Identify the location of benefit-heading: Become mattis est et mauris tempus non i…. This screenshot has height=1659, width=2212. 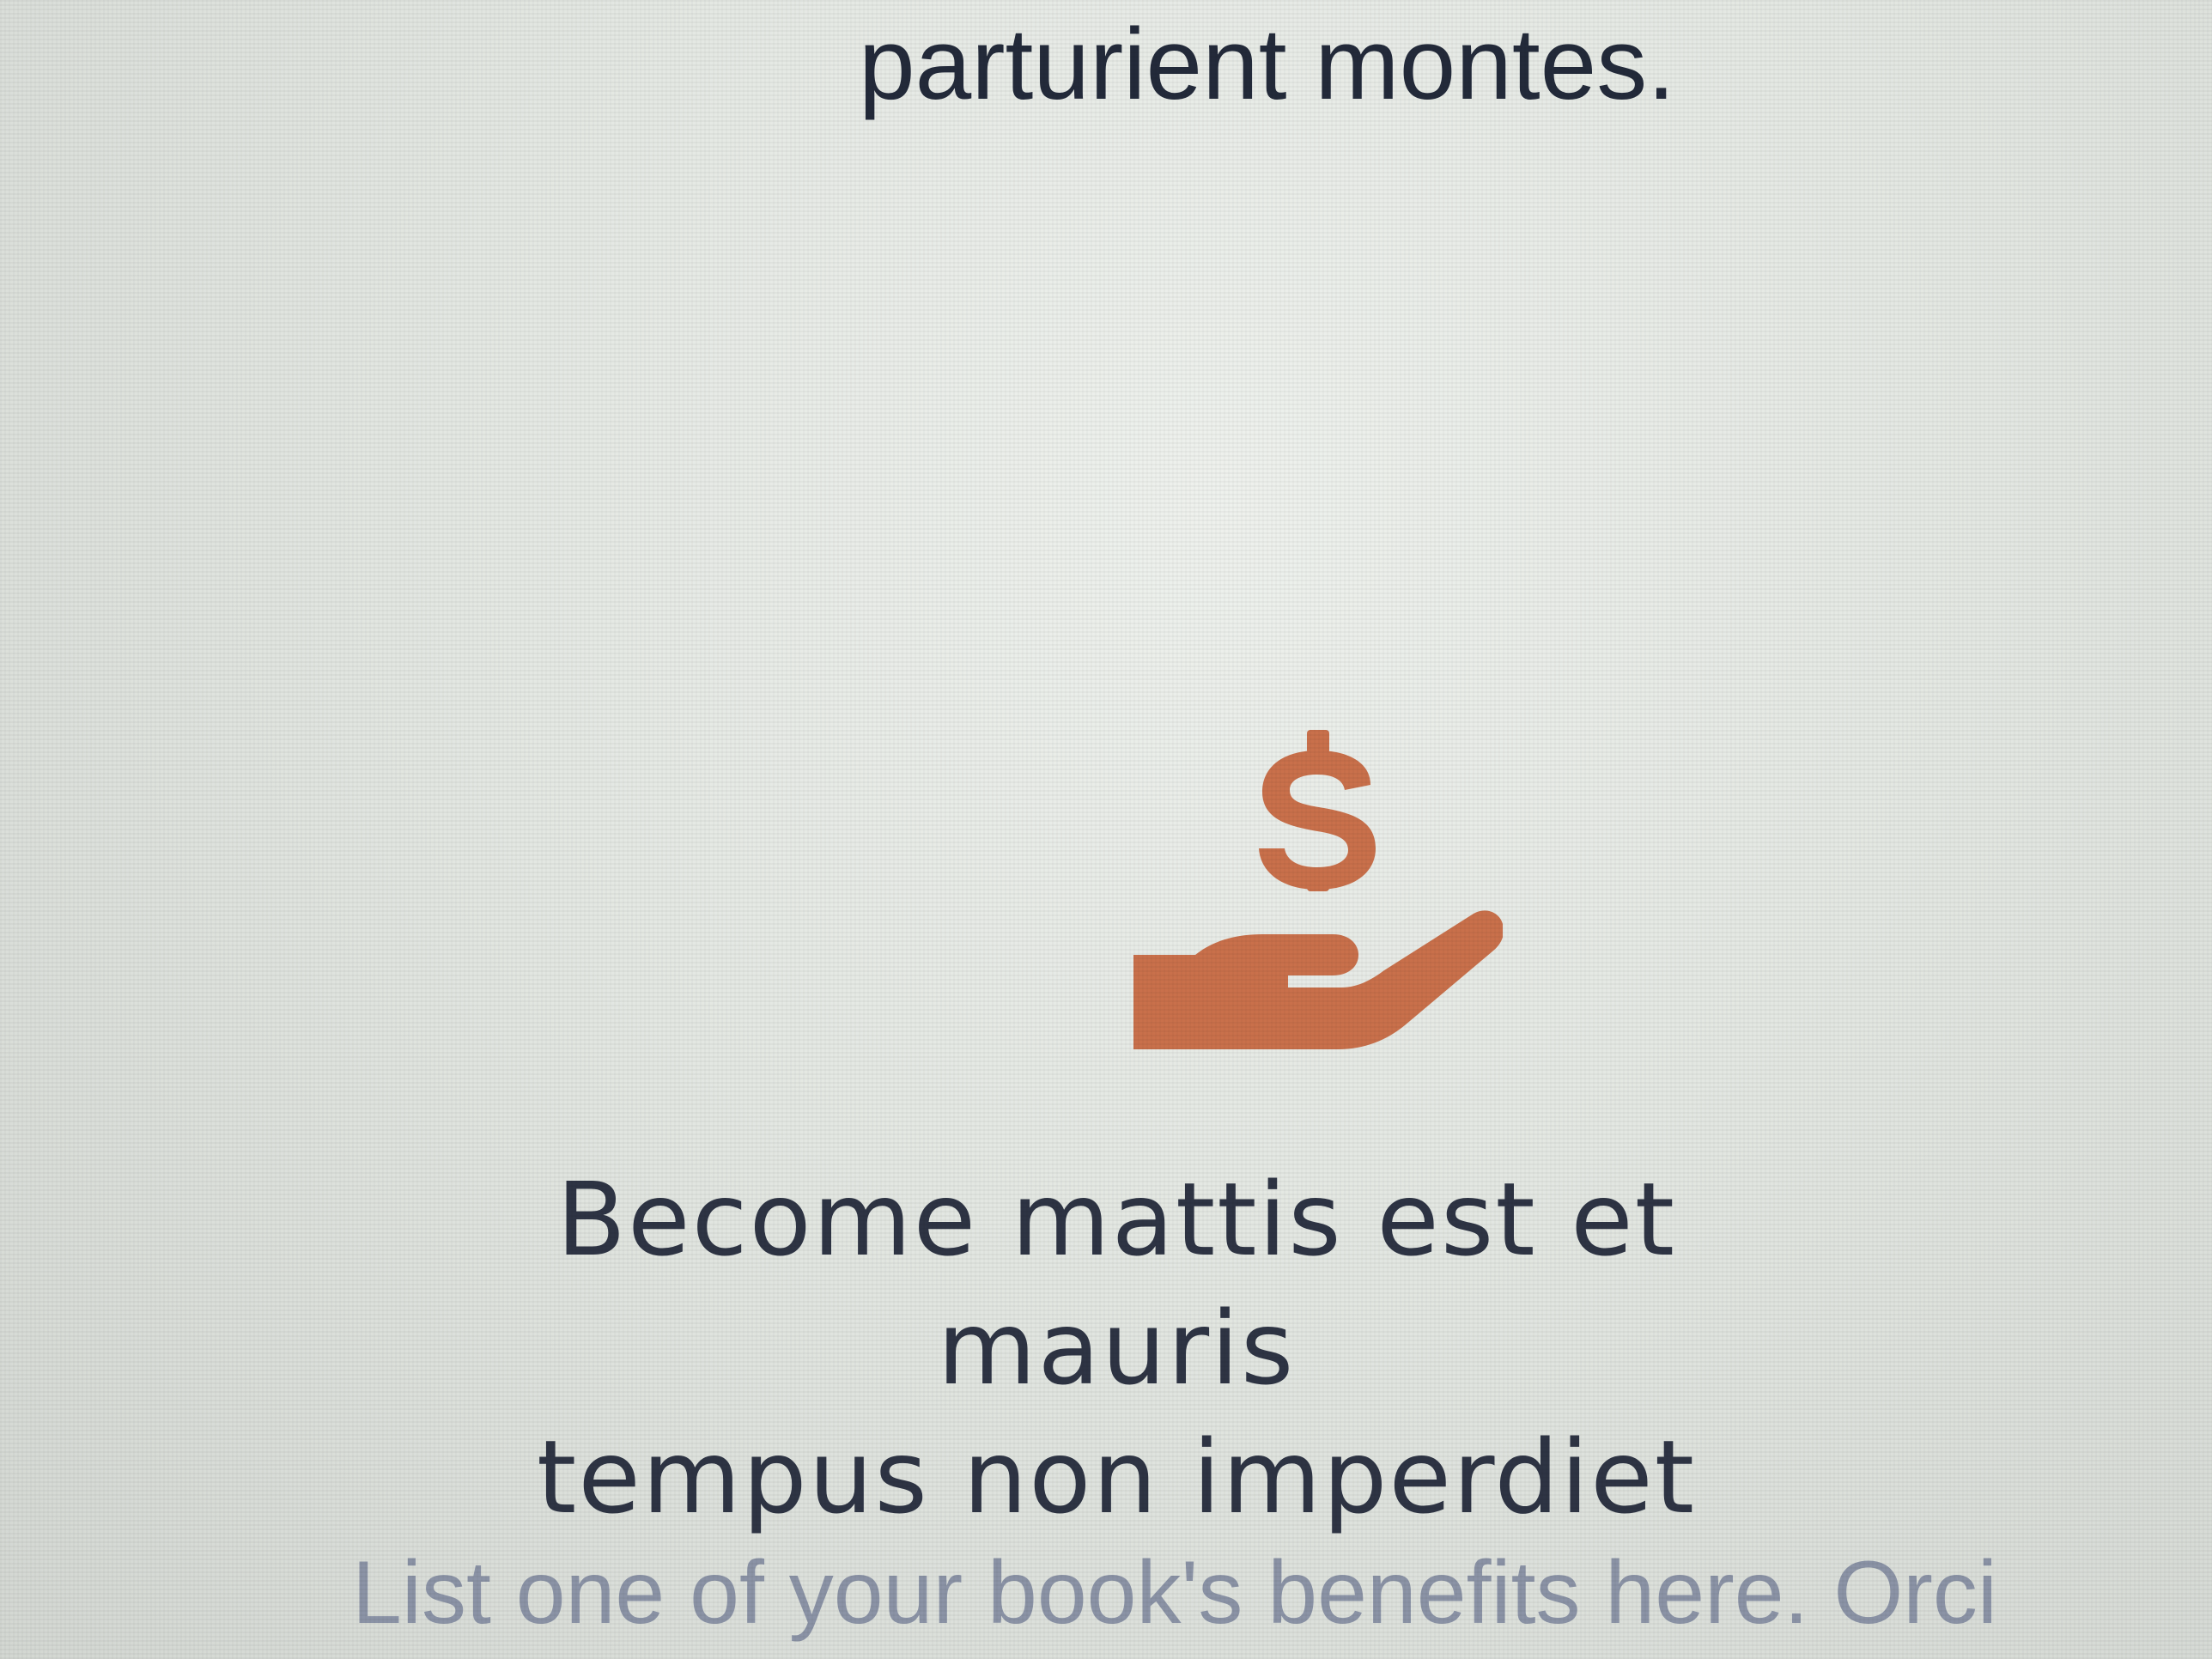
(1116, 1348).